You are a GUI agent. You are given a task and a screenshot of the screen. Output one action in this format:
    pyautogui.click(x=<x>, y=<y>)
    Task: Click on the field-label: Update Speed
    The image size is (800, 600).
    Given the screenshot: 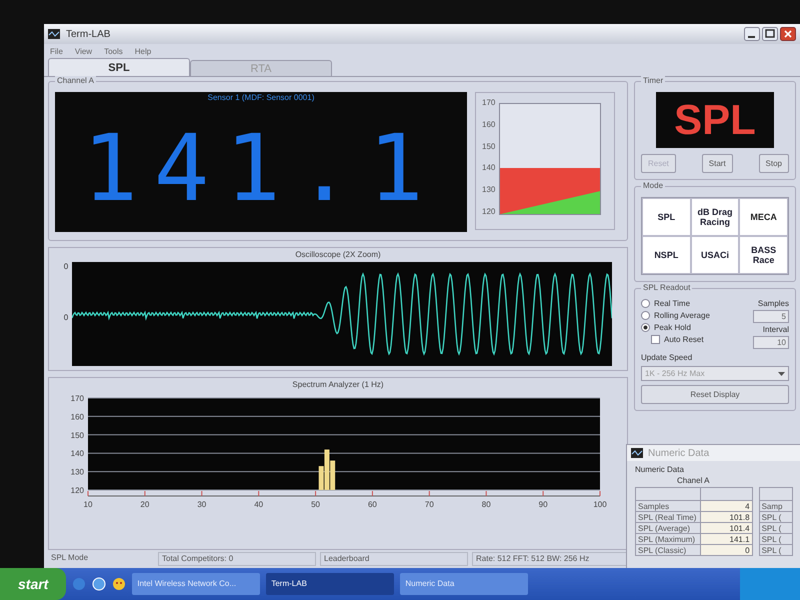 What is the action you would take?
    pyautogui.click(x=667, y=357)
    